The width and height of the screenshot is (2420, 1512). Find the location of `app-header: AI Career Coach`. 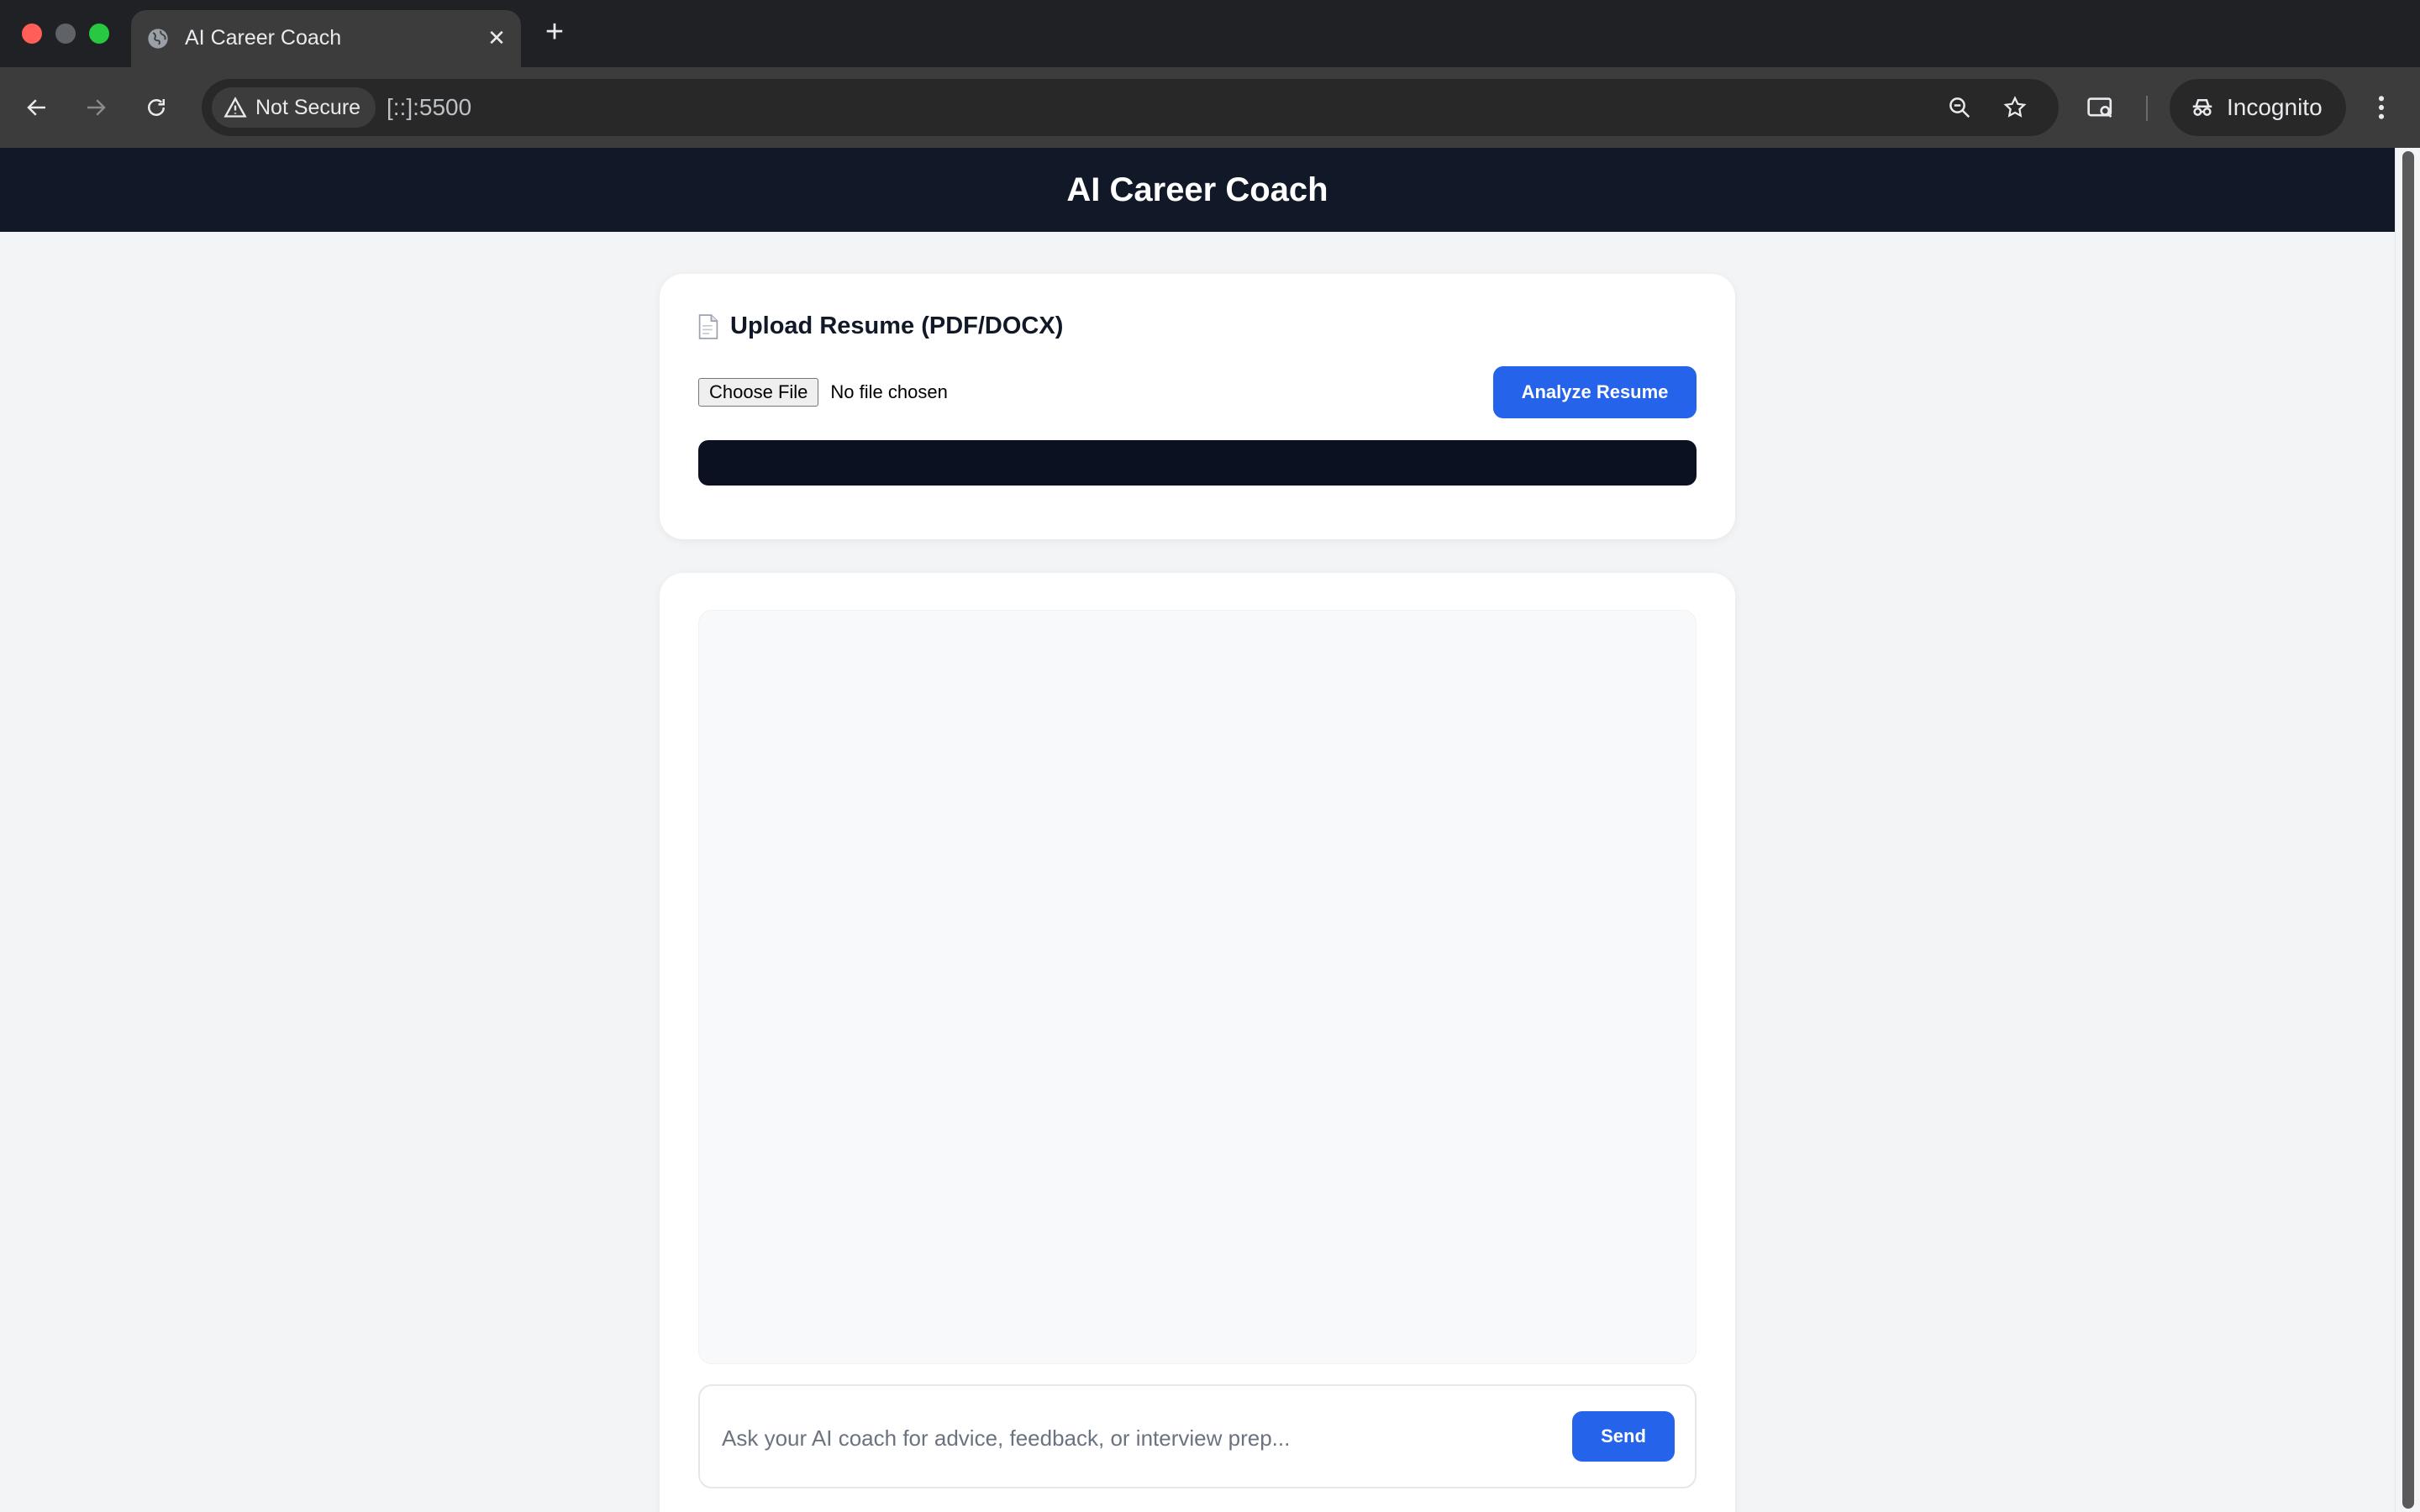

app-header: AI Career Coach is located at coordinates (1197, 190).